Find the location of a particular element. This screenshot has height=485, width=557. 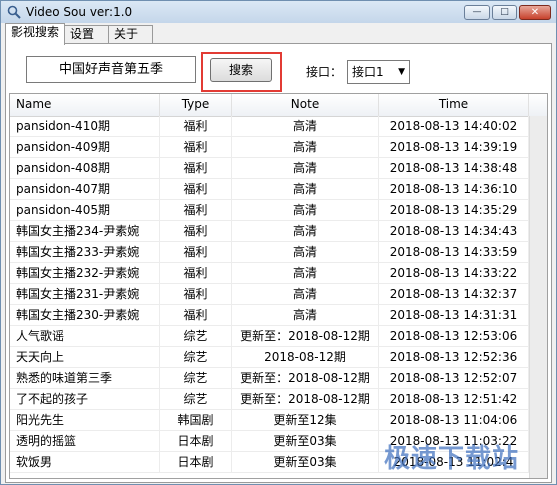

table-row: 天天向上 综艺 2018-08-12期 2018-08-13 12:52:36 is located at coordinates (278, 357).